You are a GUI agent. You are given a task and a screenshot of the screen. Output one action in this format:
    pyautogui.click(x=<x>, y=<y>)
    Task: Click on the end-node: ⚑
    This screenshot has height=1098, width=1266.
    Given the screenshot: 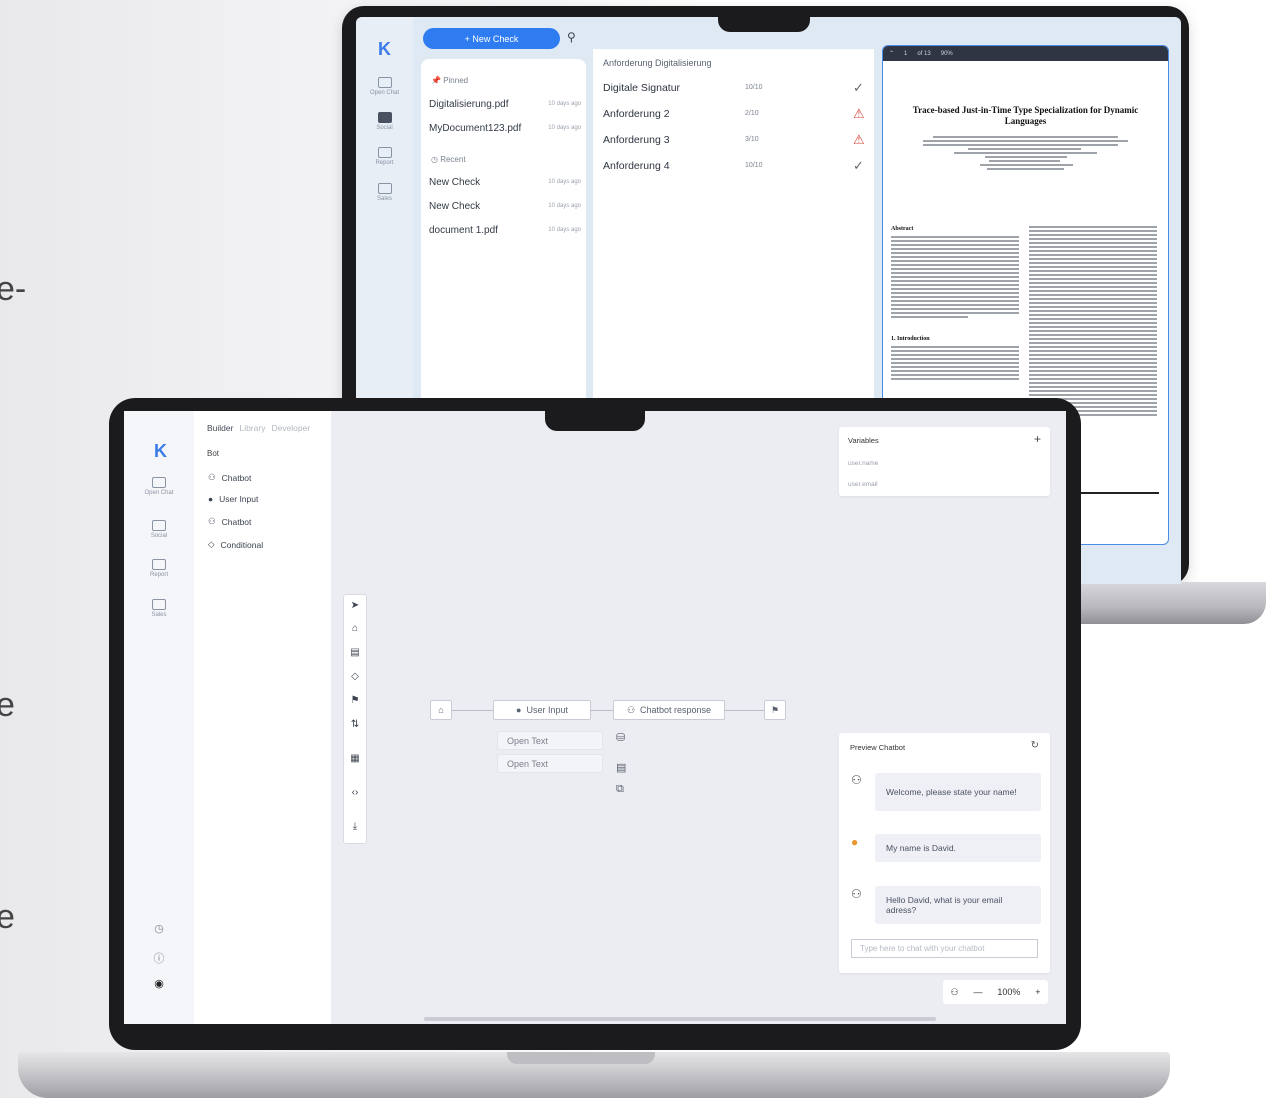 What is the action you would take?
    pyautogui.click(x=775, y=710)
    